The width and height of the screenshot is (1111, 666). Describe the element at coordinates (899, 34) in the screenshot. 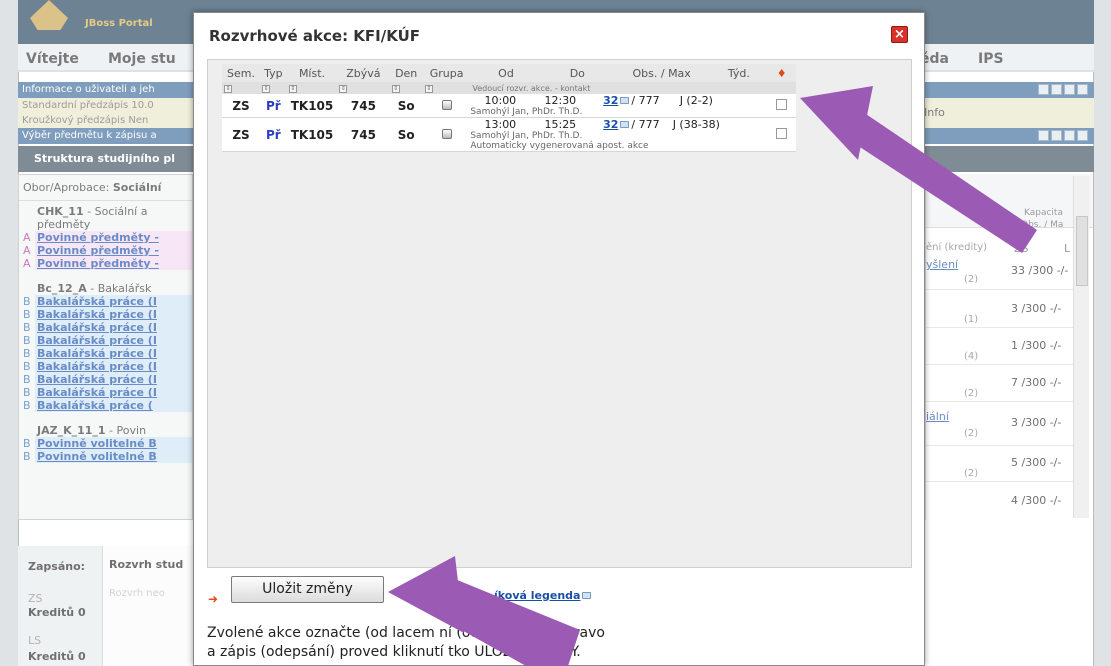

I see `close-icon: ×` at that location.